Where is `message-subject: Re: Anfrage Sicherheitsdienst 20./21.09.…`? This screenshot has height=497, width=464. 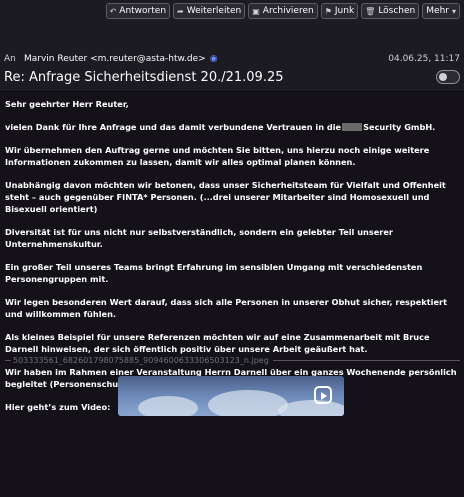 message-subject: Re: Anfrage Sicherheitsdienst 20./21.09.… is located at coordinates (144, 77).